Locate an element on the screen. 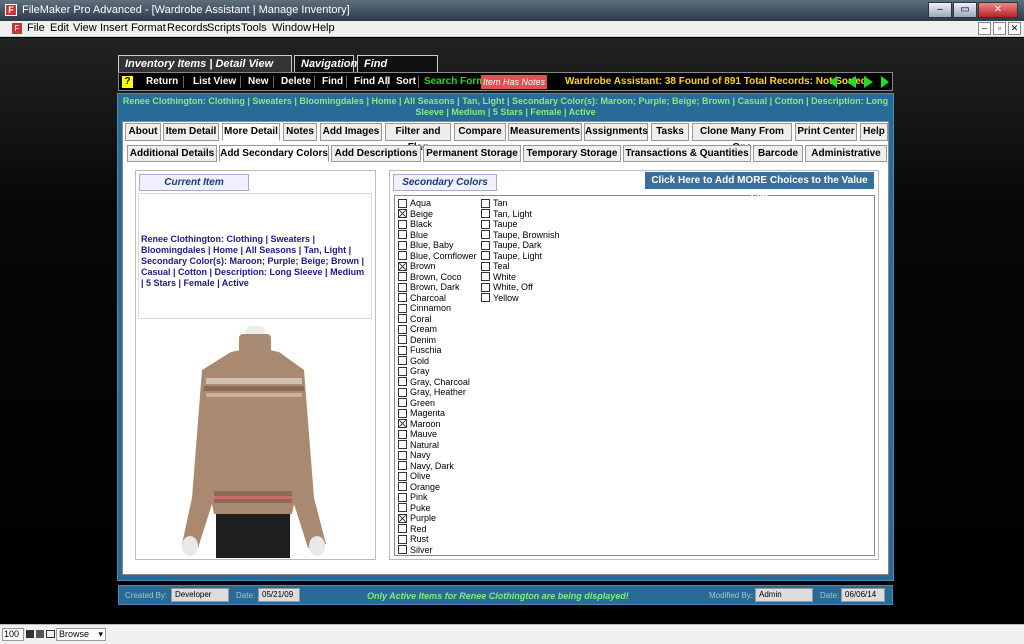 This screenshot has height=644, width=1024. color-option: Teal is located at coordinates (520, 266).